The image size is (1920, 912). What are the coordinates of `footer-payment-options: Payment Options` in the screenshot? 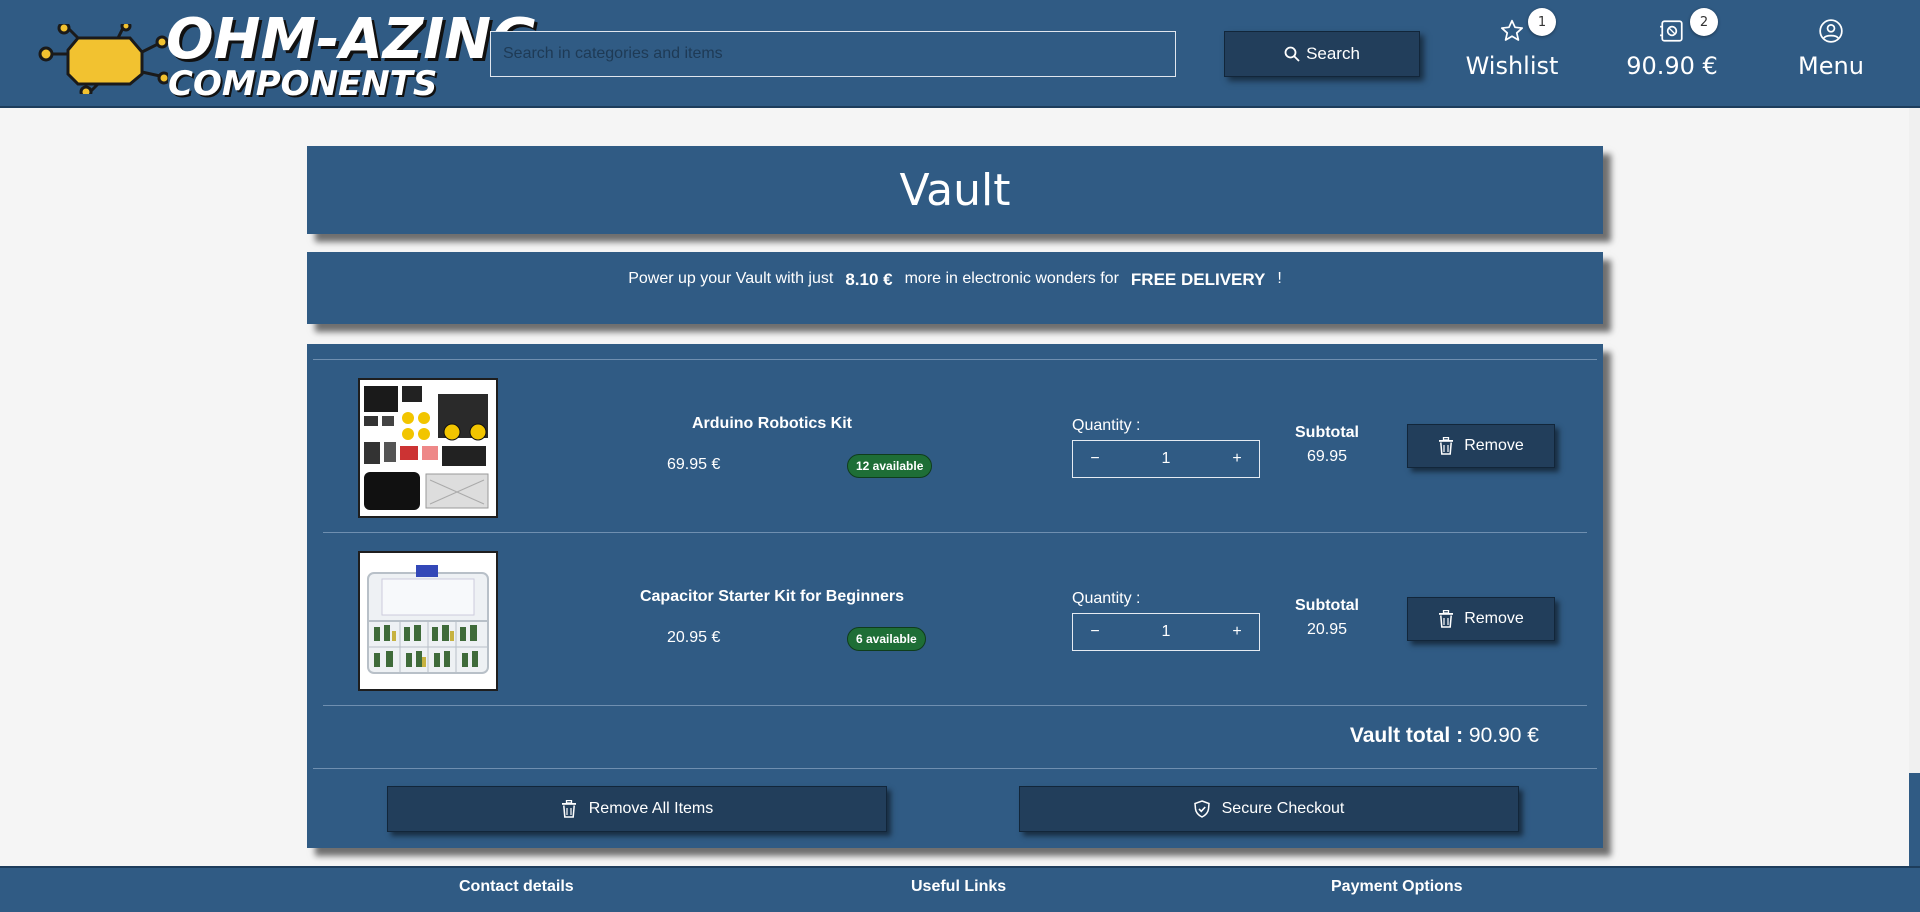 It's located at (1397, 887).